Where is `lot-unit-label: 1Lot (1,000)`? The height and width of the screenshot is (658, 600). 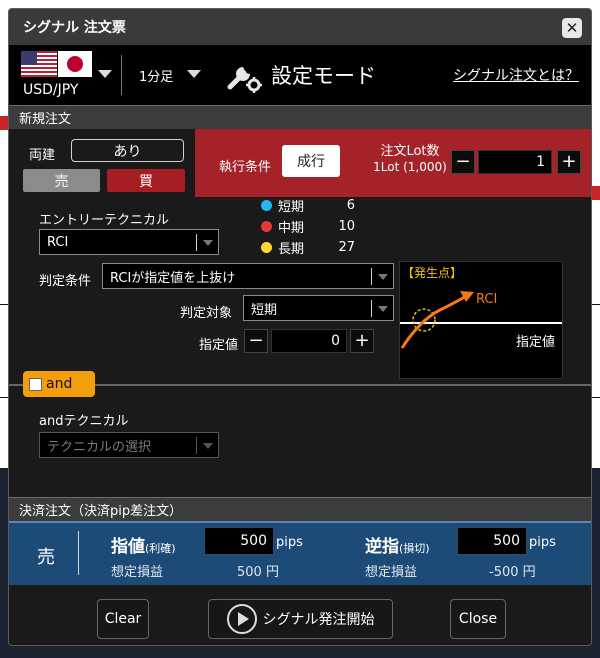
lot-unit-label: 1Lot (1,000) is located at coordinates (410, 167).